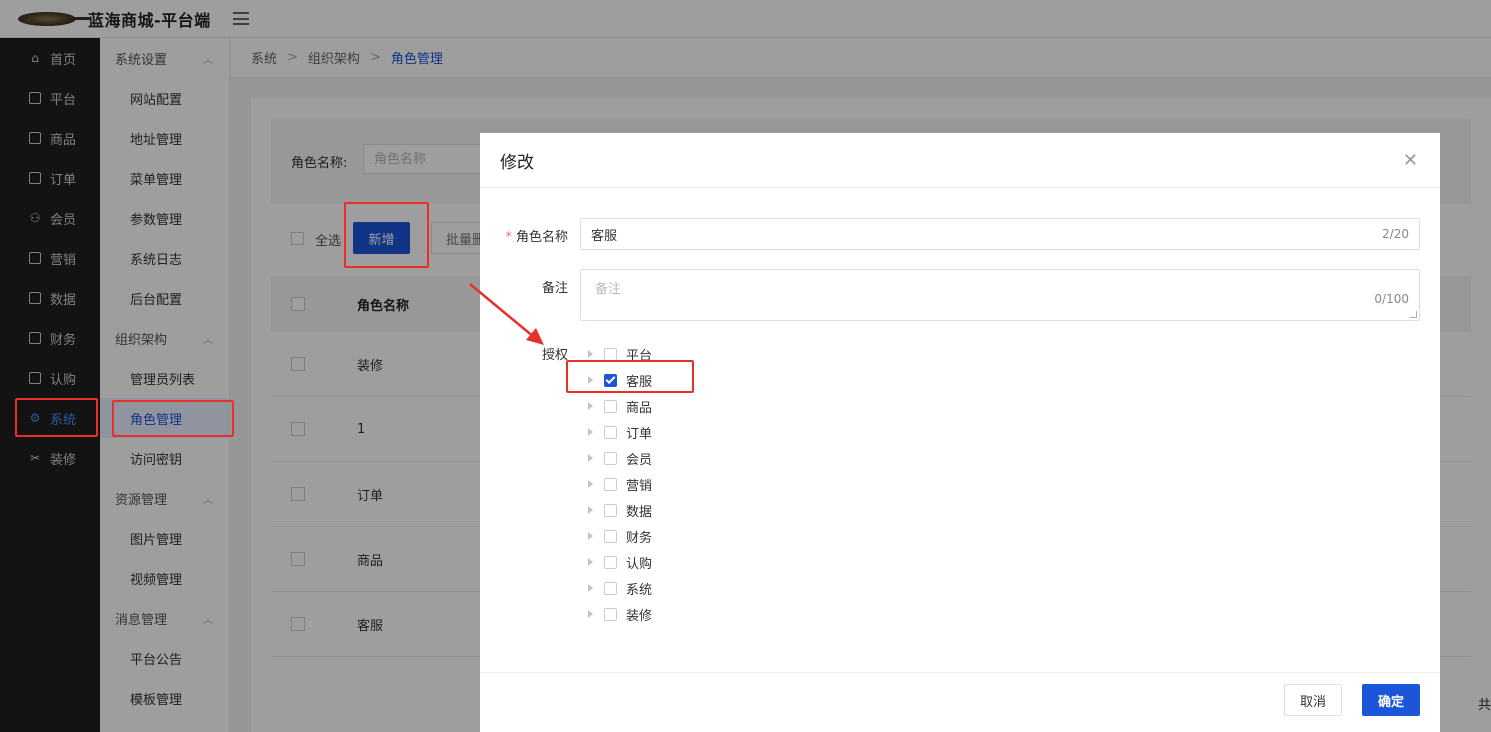  Describe the element at coordinates (517, 162) in the screenshot. I see `dialog-title: 修改` at that location.